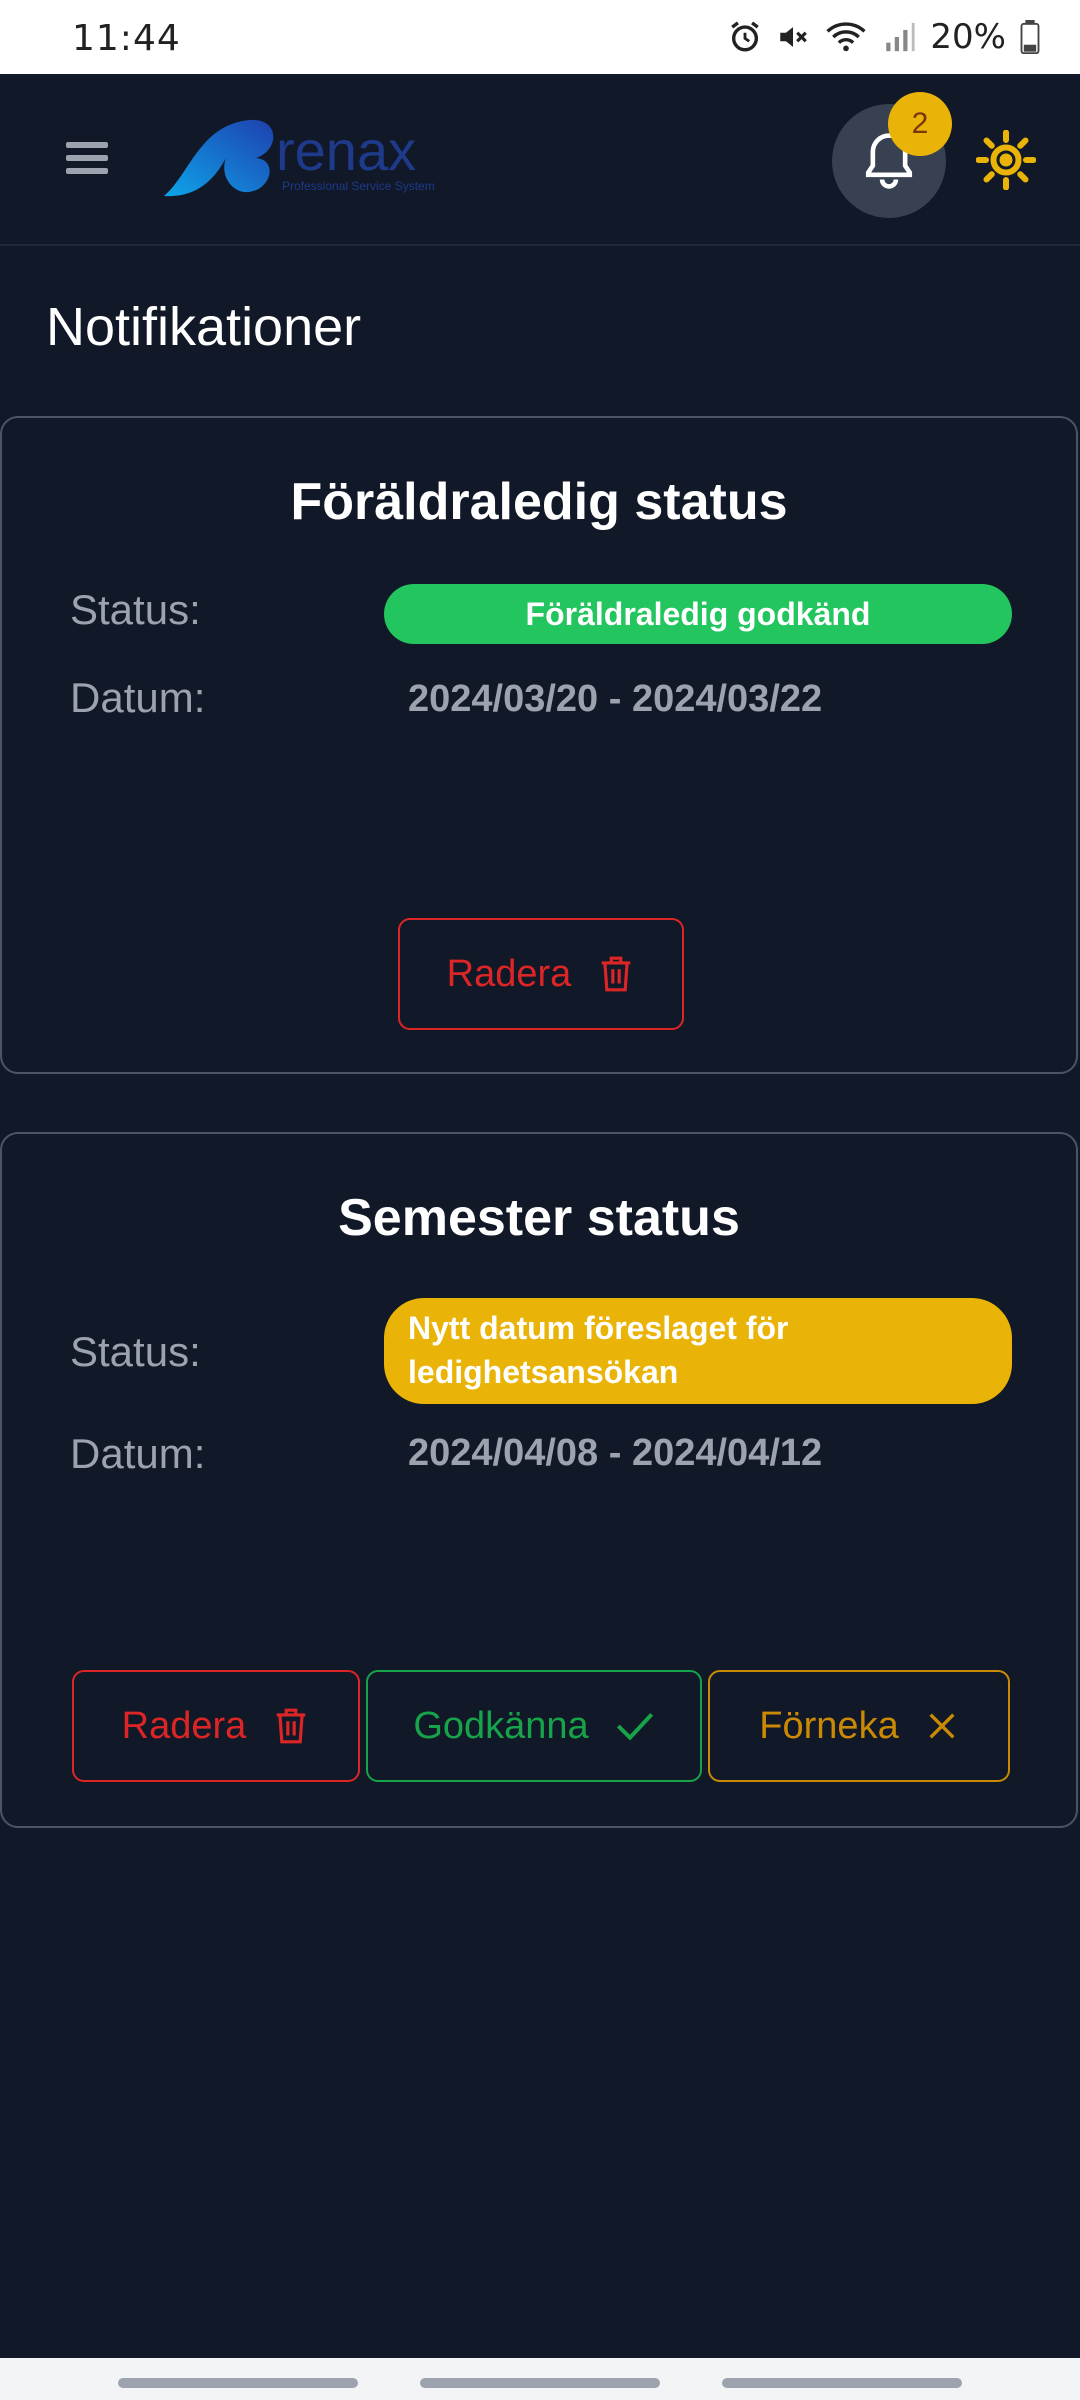 The height and width of the screenshot is (2400, 1080). Describe the element at coordinates (126, 38) in the screenshot. I see `status-time: 11:44` at that location.